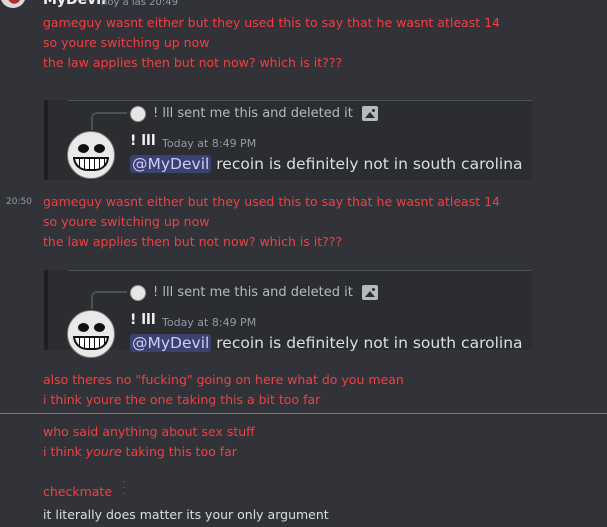 This screenshot has width=607, height=527. Describe the element at coordinates (303, 413) in the screenshot. I see `new-messages-divider` at that location.